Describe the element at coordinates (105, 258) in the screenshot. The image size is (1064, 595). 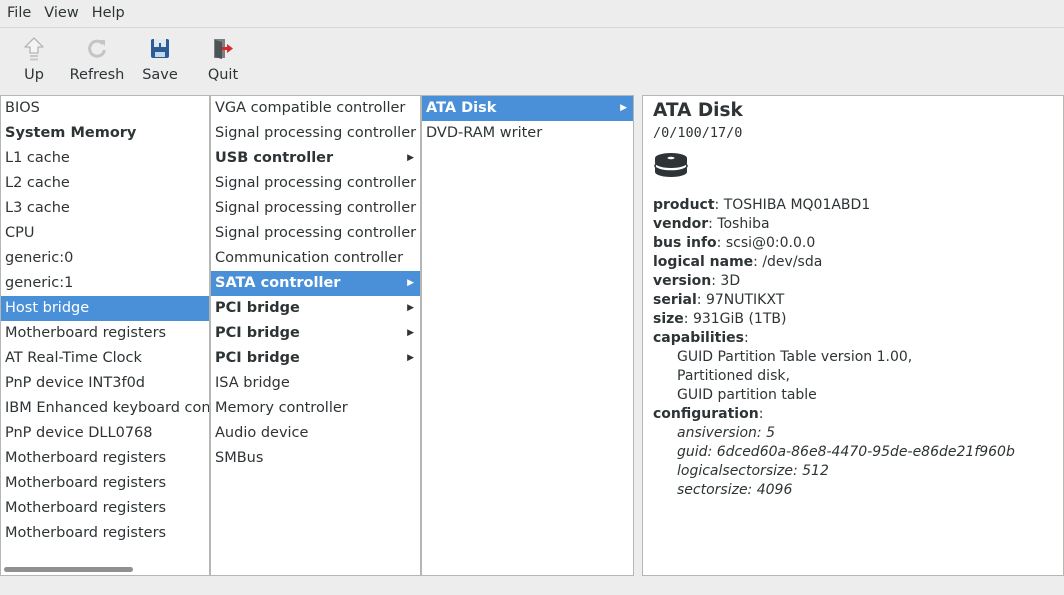
I see `column1-item: generic:0` at that location.